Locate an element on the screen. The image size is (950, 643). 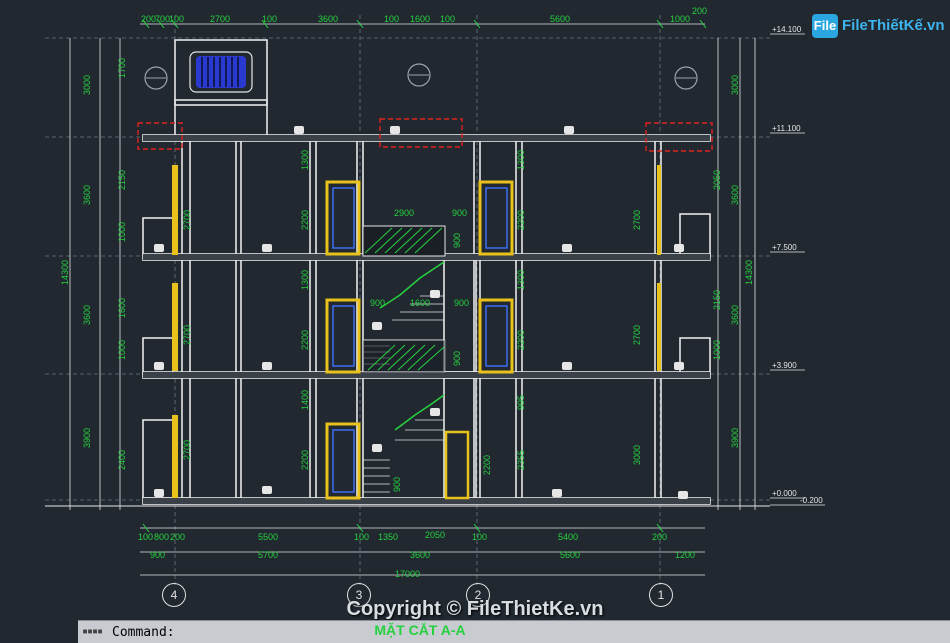
svg-text: 995 is located at coordinates (521, 402).